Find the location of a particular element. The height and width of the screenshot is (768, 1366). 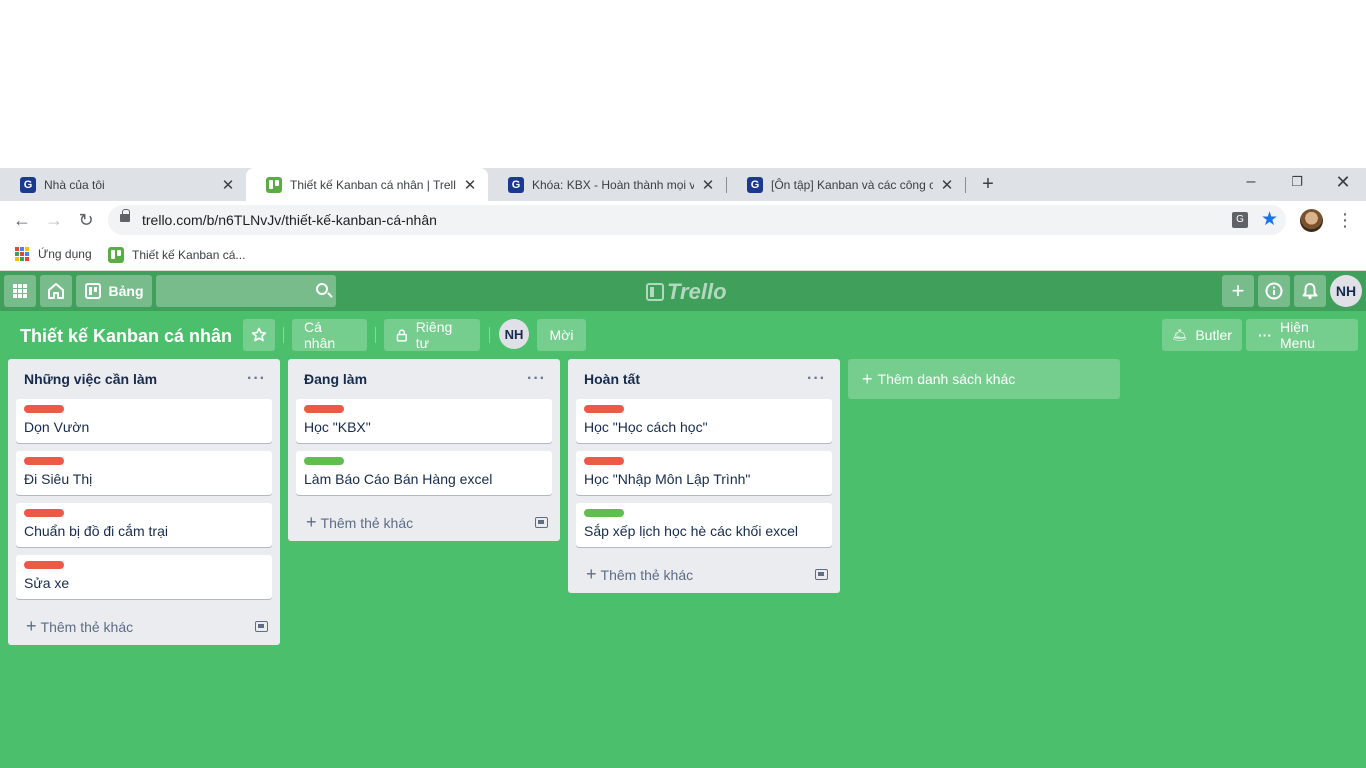

back-arrow-icon: ← is located at coordinates (22, 220).